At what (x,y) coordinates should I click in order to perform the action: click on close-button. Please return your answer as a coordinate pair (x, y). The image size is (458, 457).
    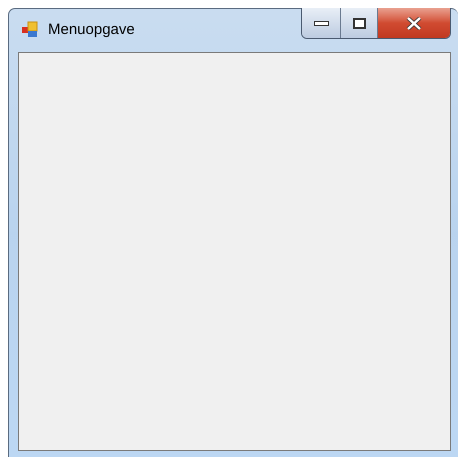
    Looking at the image, I should click on (414, 23).